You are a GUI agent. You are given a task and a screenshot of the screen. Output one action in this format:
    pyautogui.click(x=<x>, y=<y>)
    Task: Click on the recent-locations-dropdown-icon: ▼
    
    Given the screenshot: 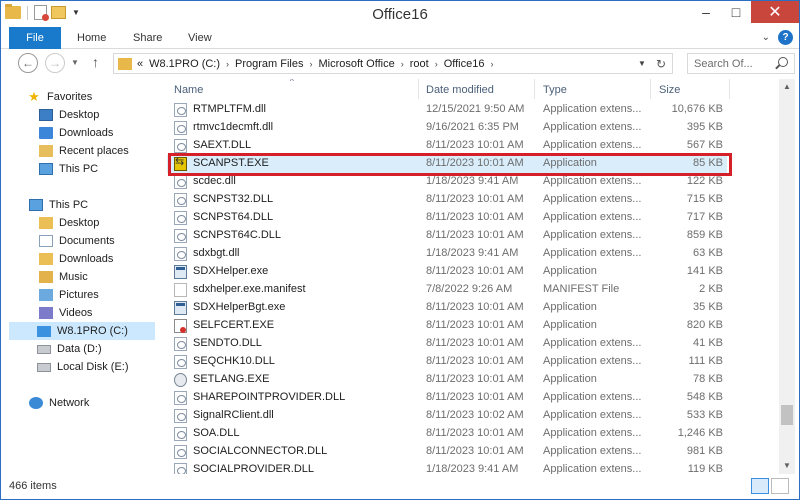 What is the action you would take?
    pyautogui.click(x=75, y=62)
    